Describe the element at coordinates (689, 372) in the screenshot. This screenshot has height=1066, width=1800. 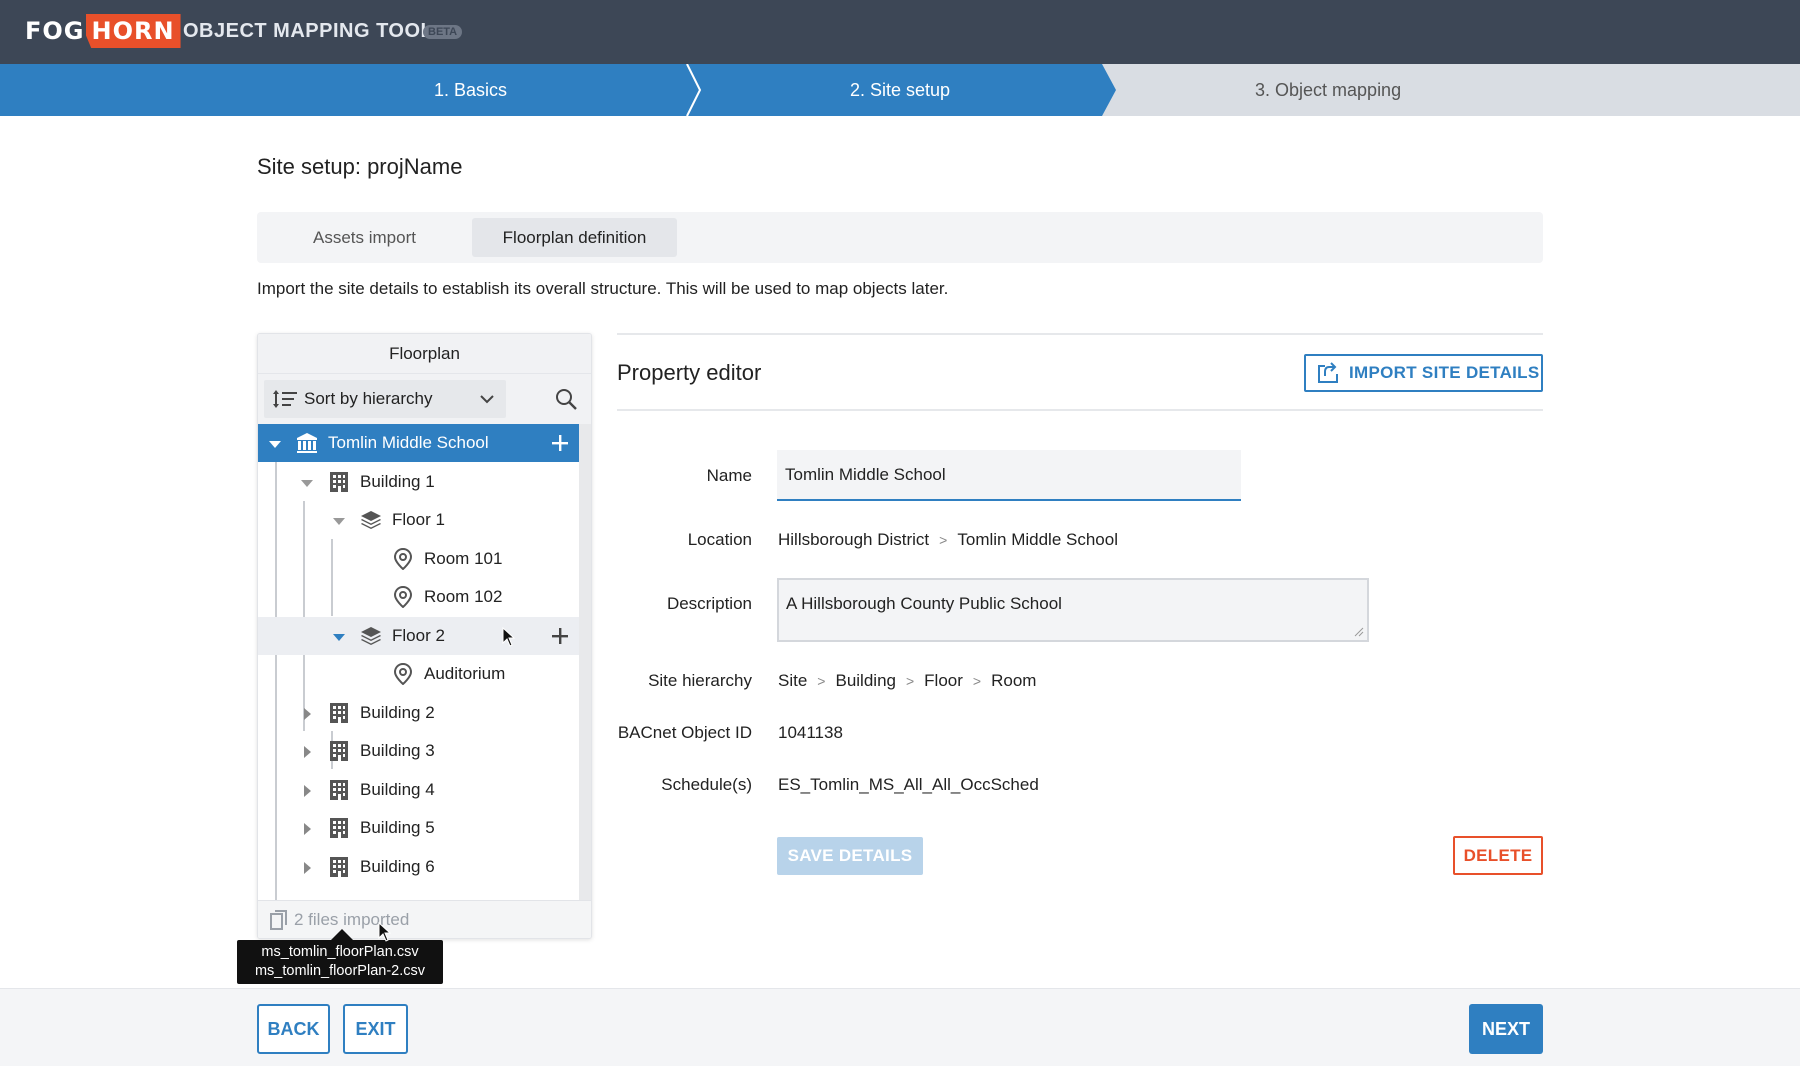
I see `property-editor-title: Property editor` at that location.